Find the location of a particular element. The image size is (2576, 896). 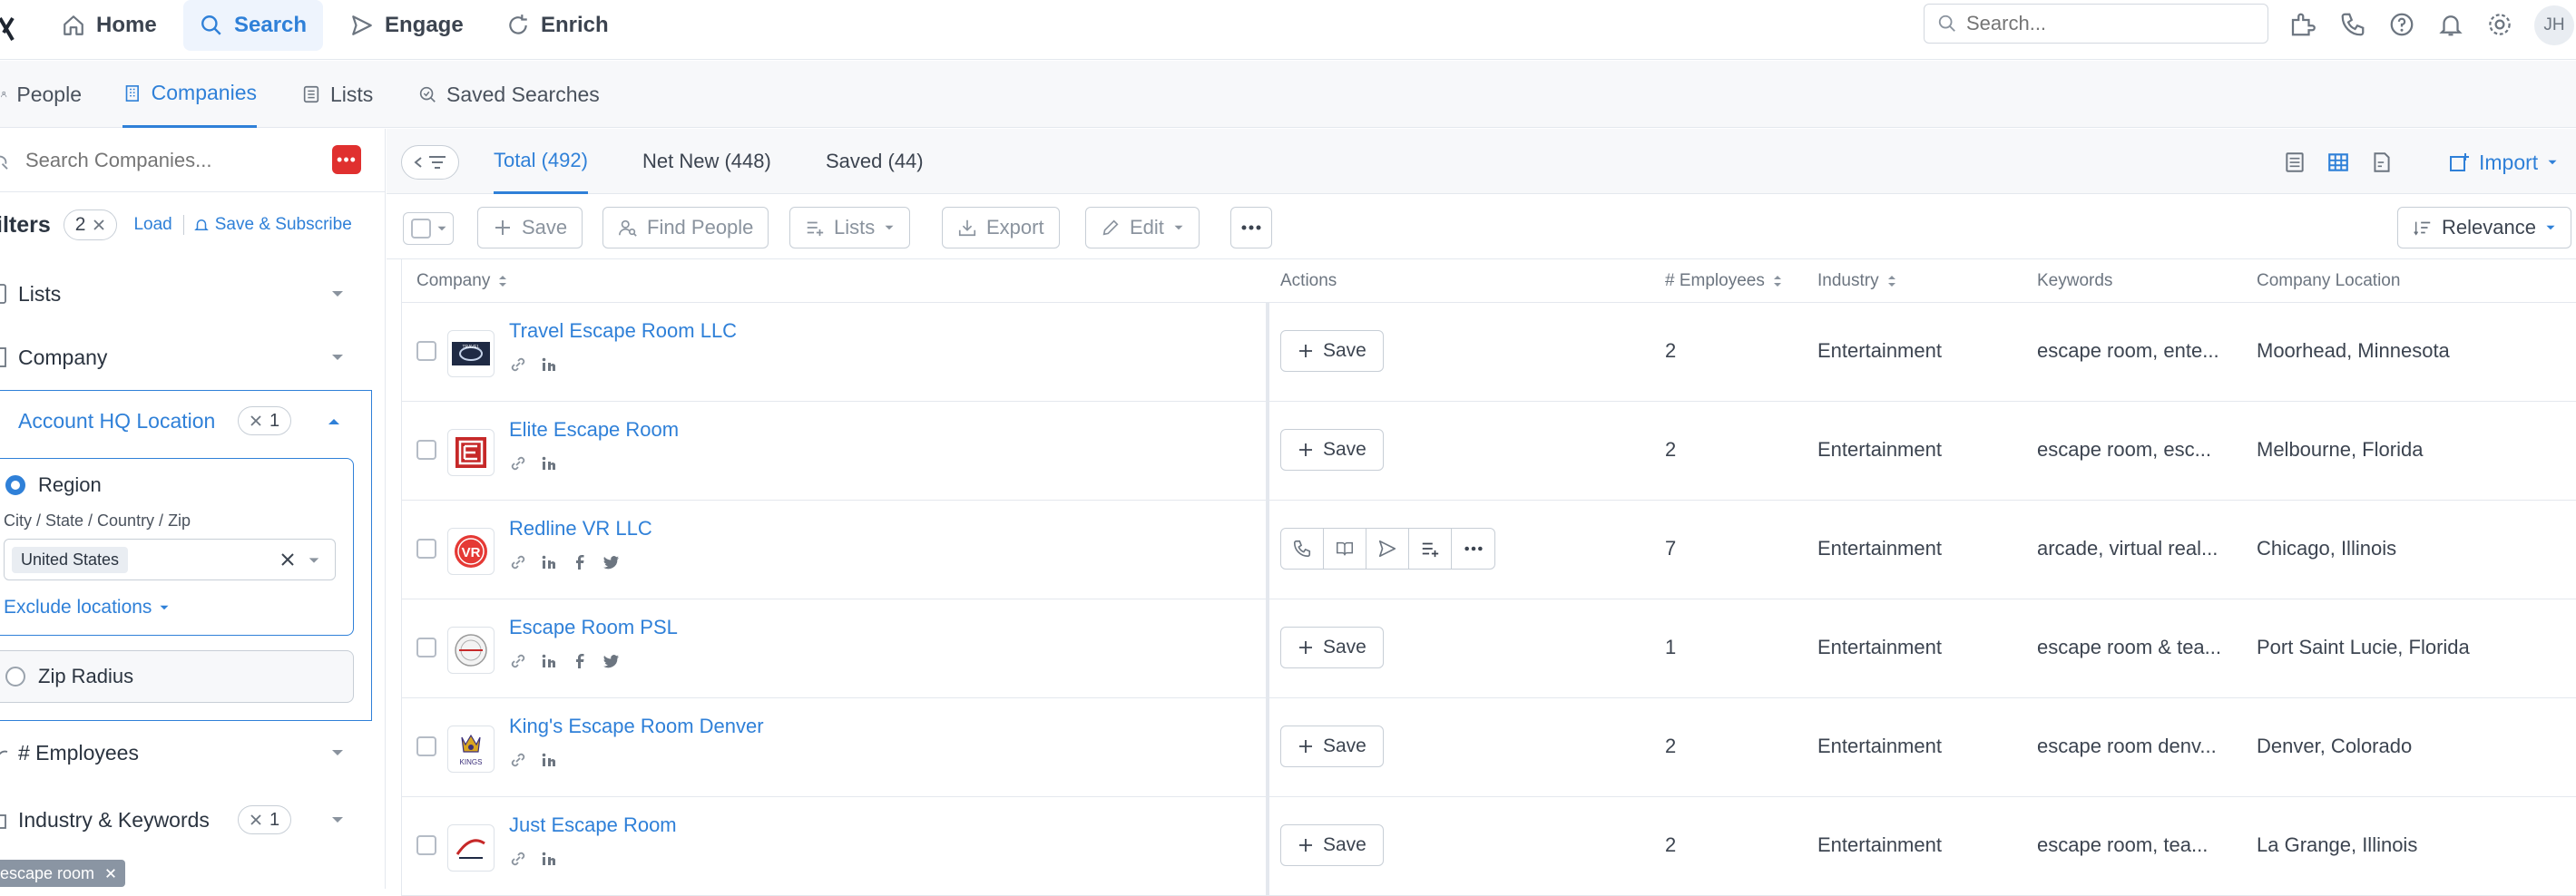

keyword-chip: escape room is located at coordinates (63, 873).